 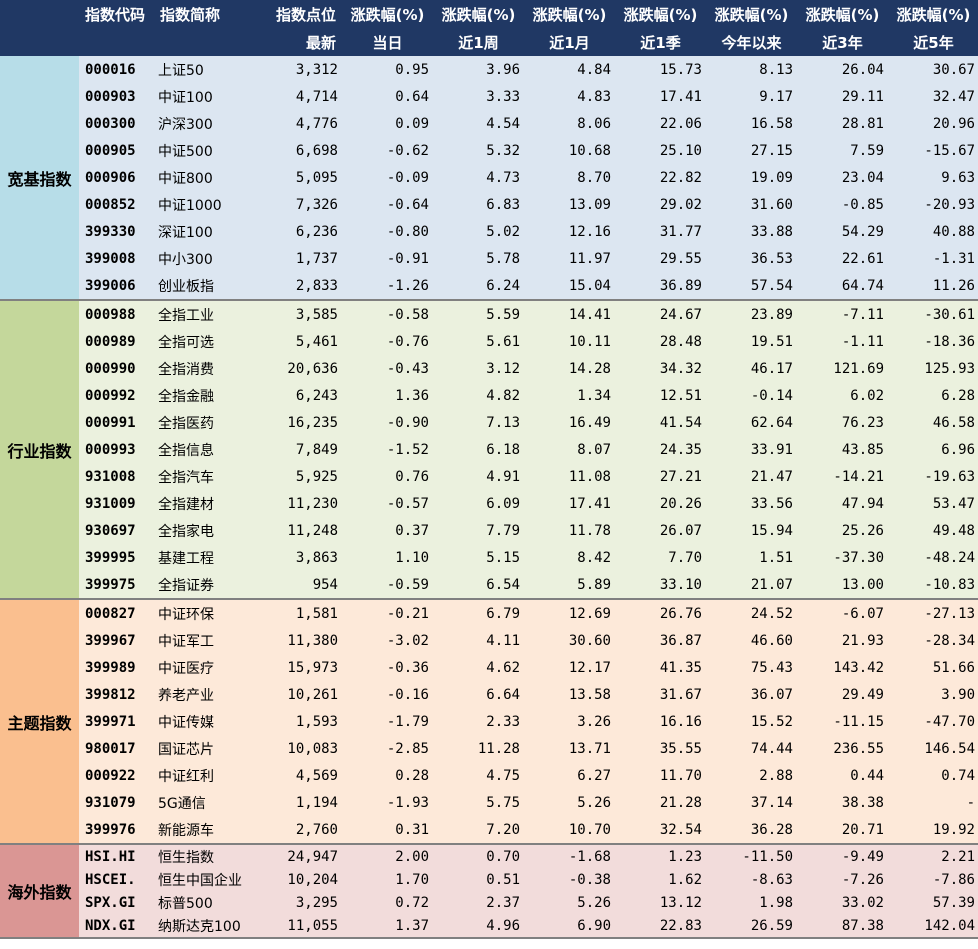 I want to click on group-label: 海外指数, so click(x=39, y=891).